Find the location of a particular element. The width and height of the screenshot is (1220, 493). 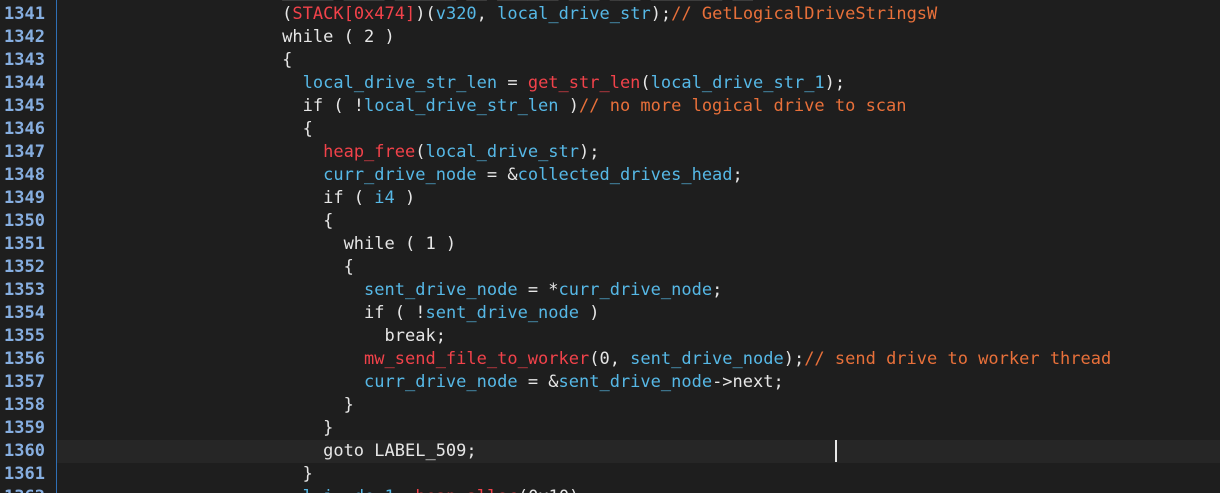

code-token: (0, is located at coordinates (610, 359).